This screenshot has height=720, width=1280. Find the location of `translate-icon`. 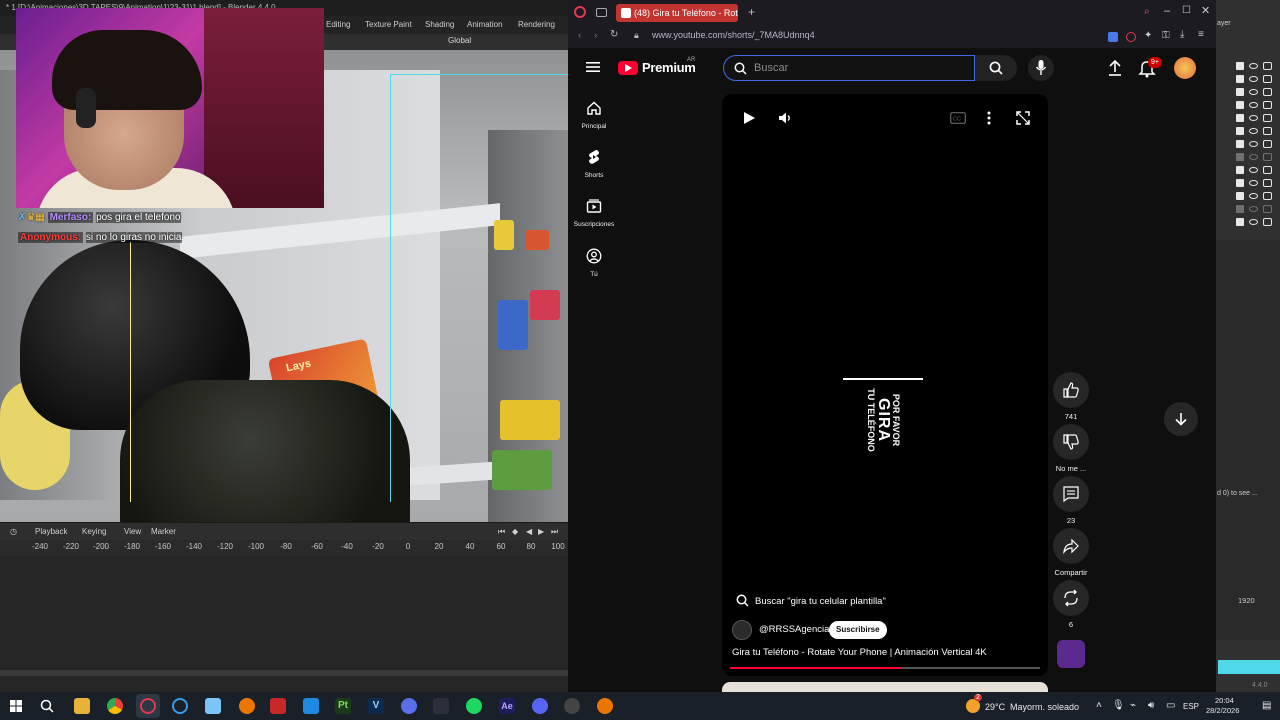

translate-icon is located at coordinates (1113, 37).